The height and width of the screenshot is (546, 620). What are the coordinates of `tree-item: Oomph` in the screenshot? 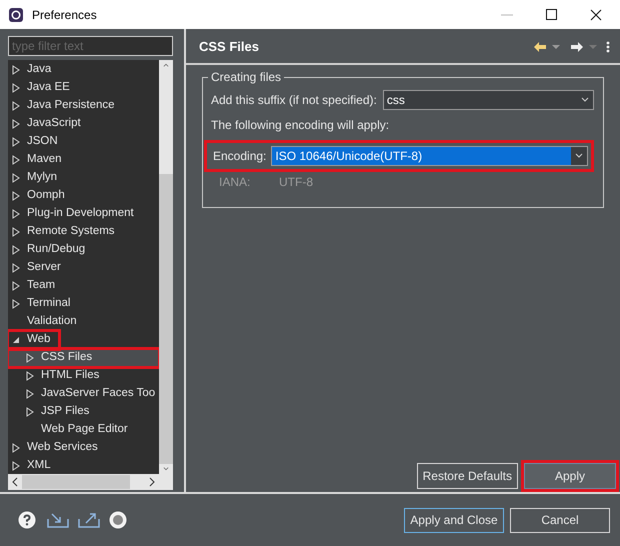 It's located at (83, 196).